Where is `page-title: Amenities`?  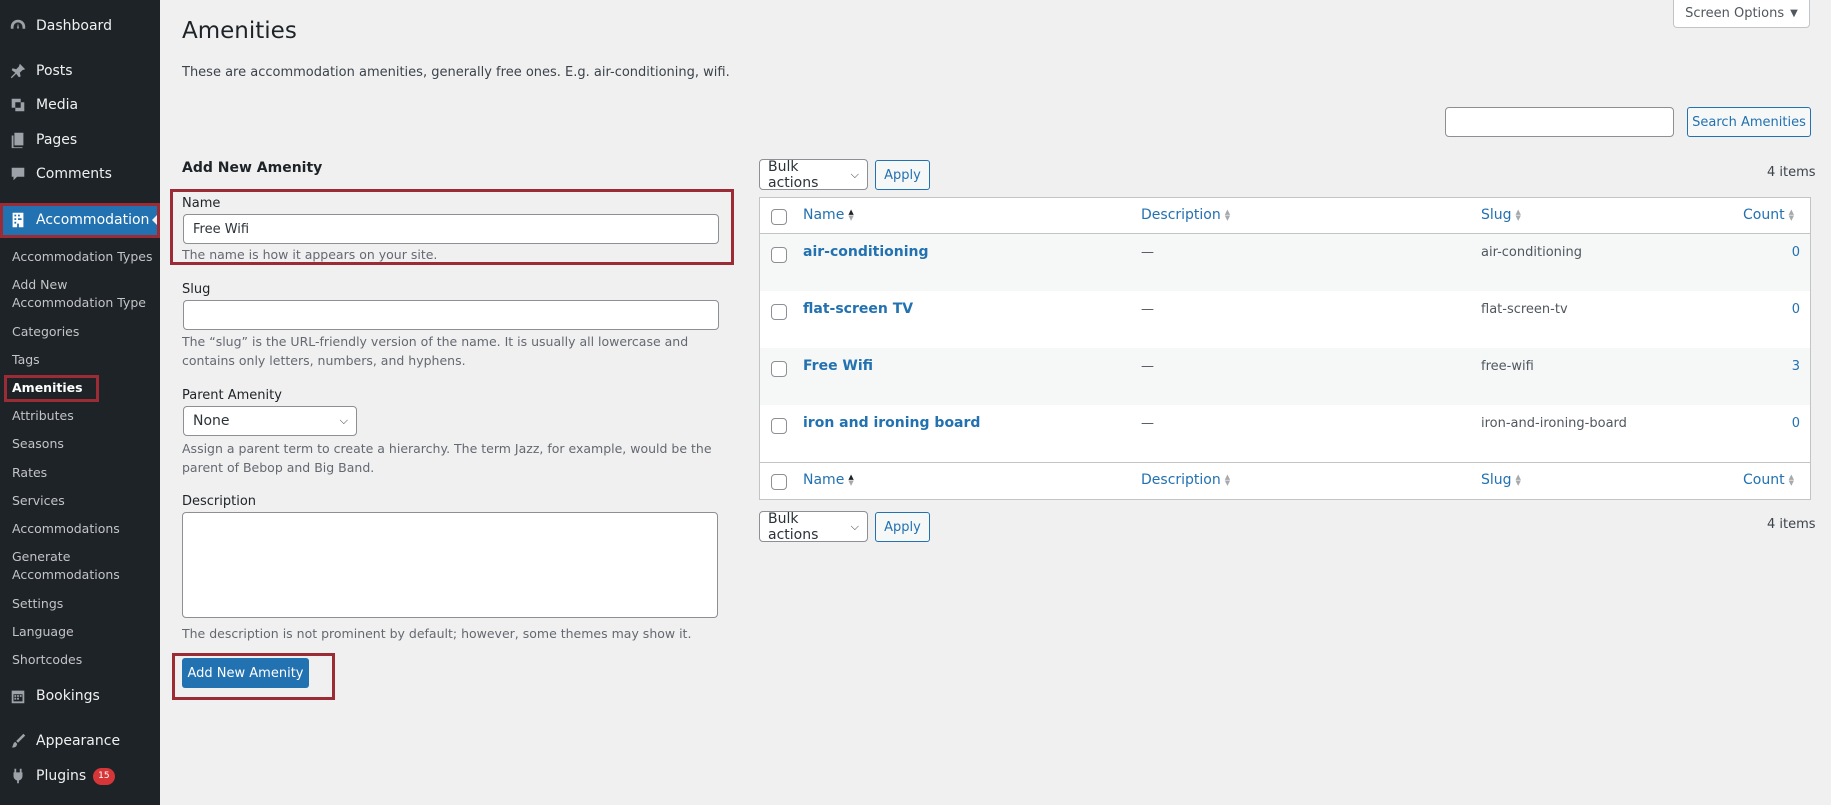
page-title: Amenities is located at coordinates (239, 31).